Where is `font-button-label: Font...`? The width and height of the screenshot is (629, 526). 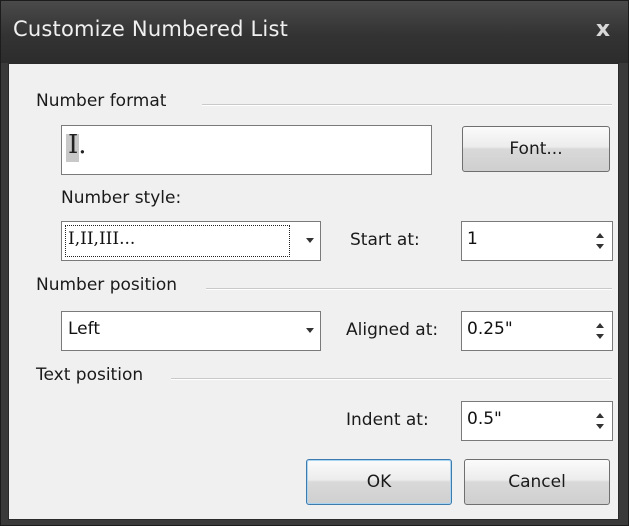 font-button-label: Font... is located at coordinates (536, 149).